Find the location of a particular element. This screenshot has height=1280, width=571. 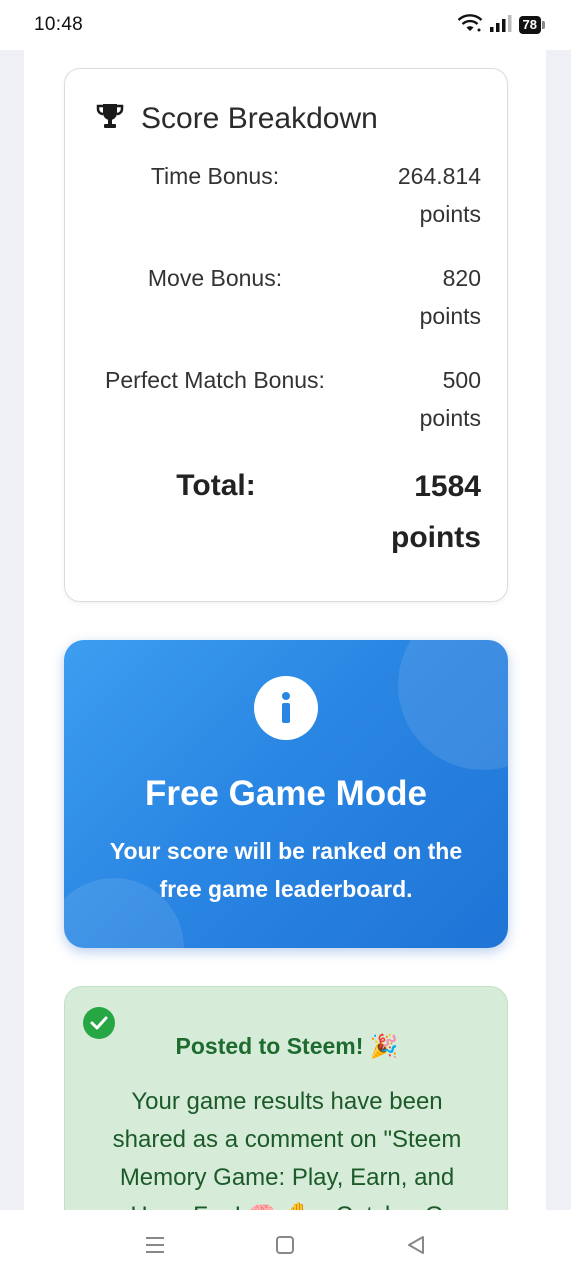

posted-desc-line: Have Fun! 🧠 ✋ - Catch a G is located at coordinates (287, 1203).